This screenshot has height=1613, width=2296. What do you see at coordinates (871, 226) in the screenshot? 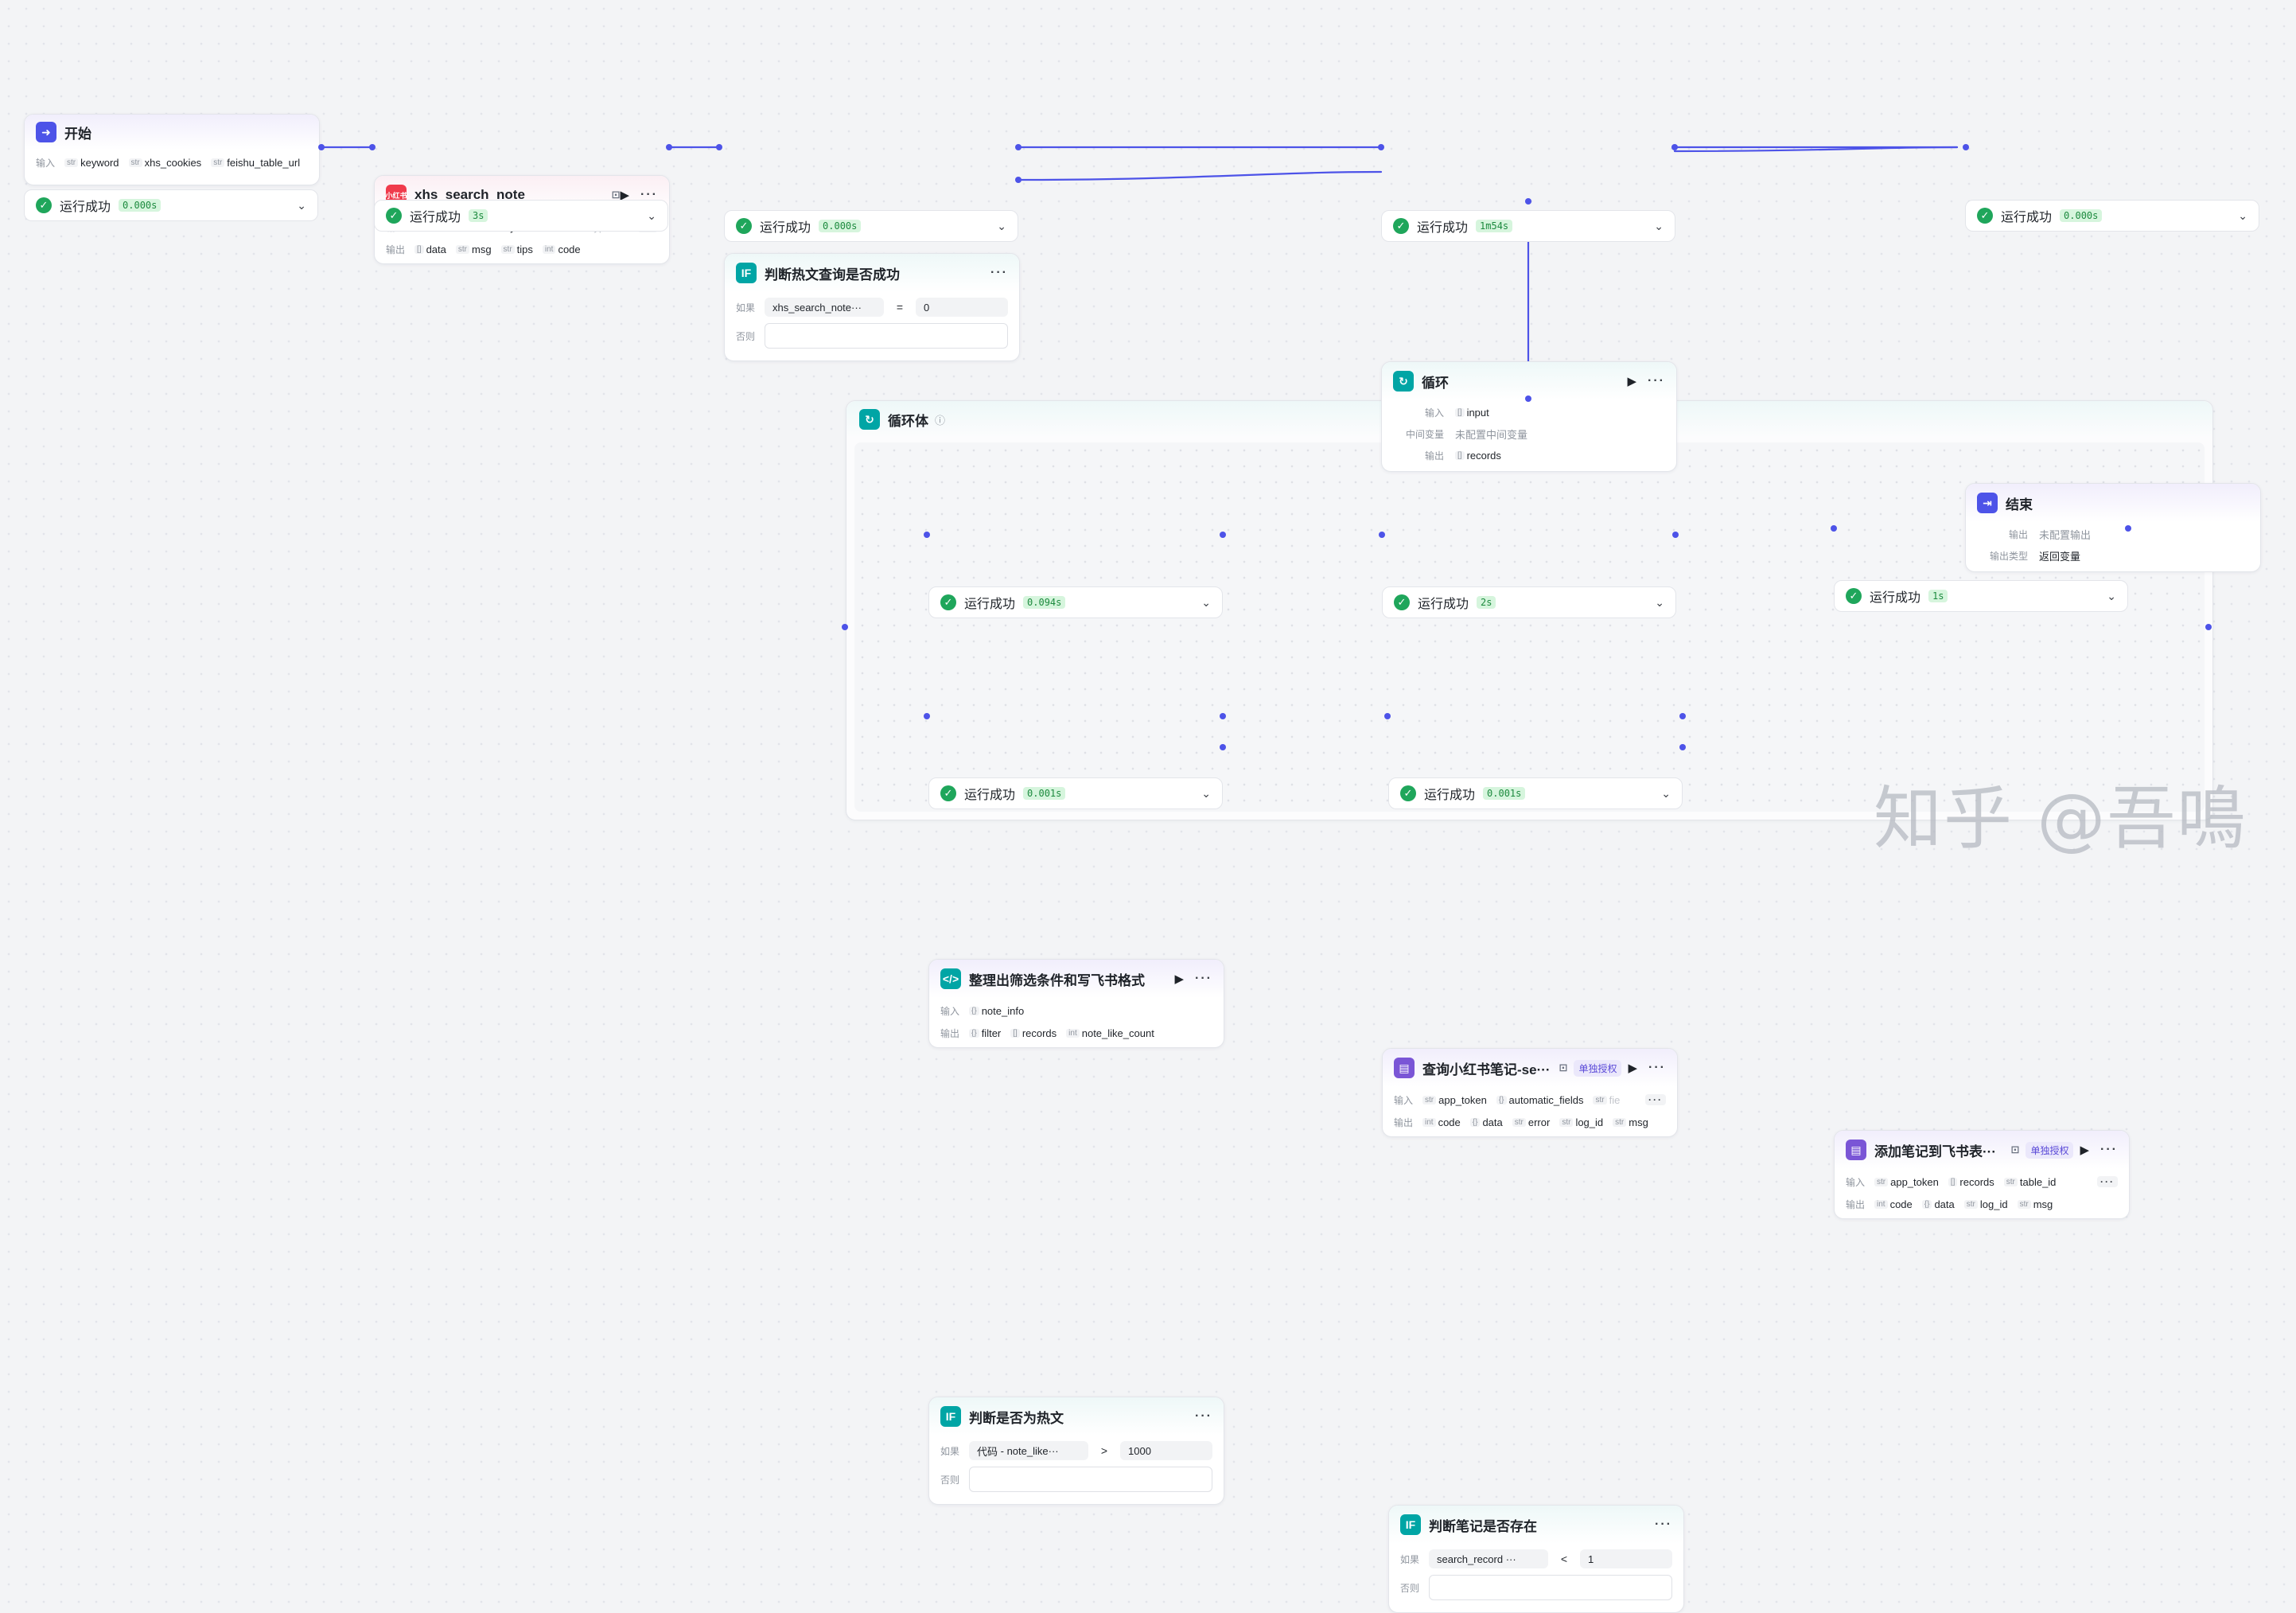
I see `status-if1: ✓ 运行成功 0.000s ⌄` at bounding box center [871, 226].